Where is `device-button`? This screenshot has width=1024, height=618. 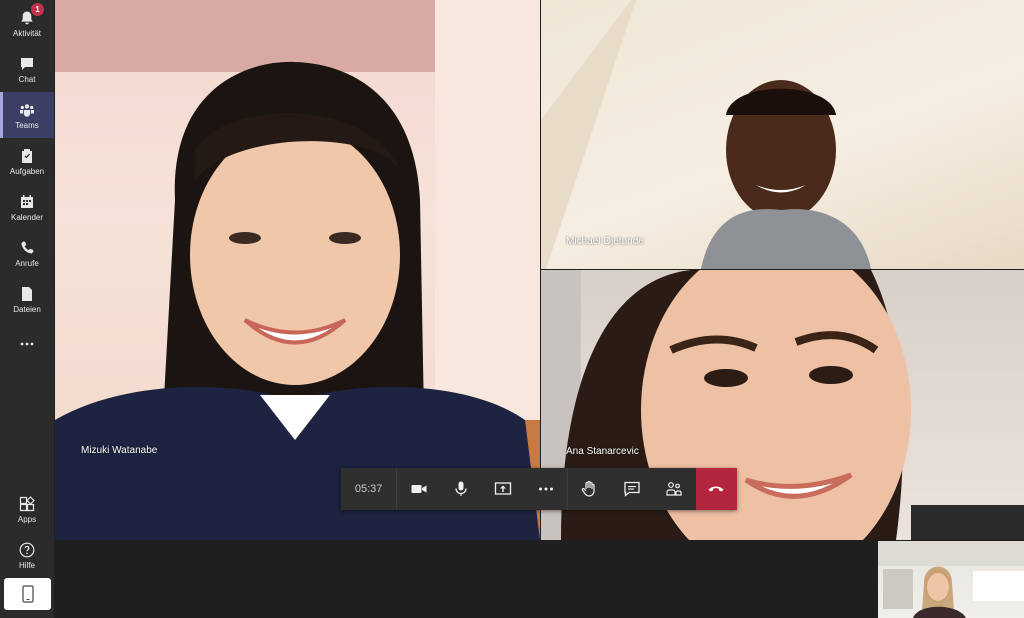
device-button is located at coordinates (27, 594).